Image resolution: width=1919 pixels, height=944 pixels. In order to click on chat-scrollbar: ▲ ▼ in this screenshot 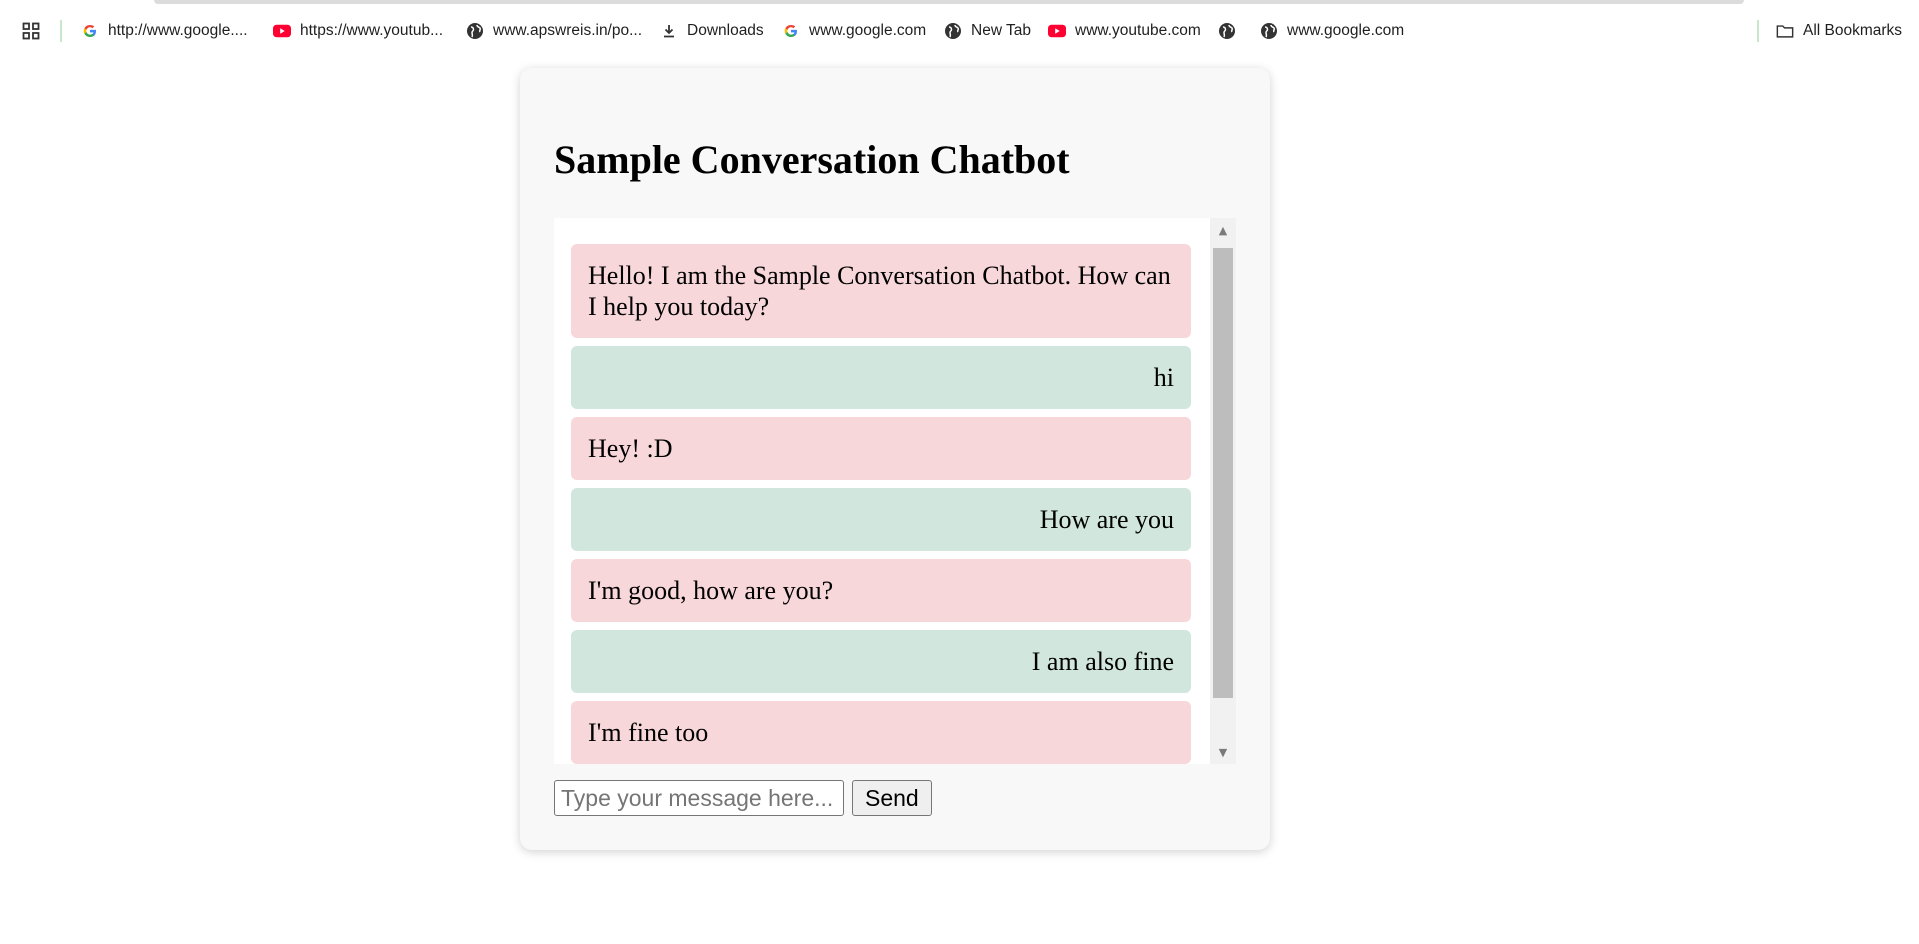, I will do `click(1223, 491)`.